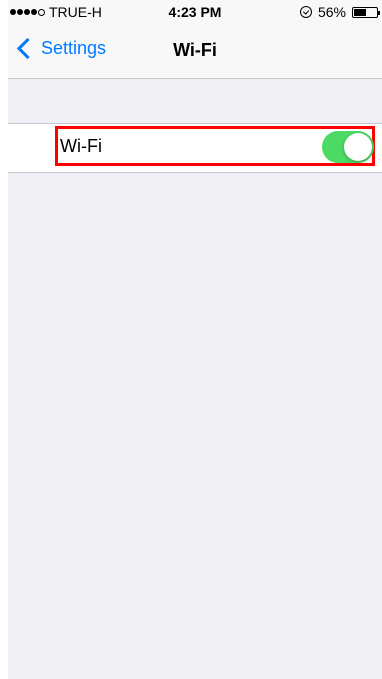 This screenshot has height=679, width=382. I want to click on status-right: 56%, so click(339, 12).